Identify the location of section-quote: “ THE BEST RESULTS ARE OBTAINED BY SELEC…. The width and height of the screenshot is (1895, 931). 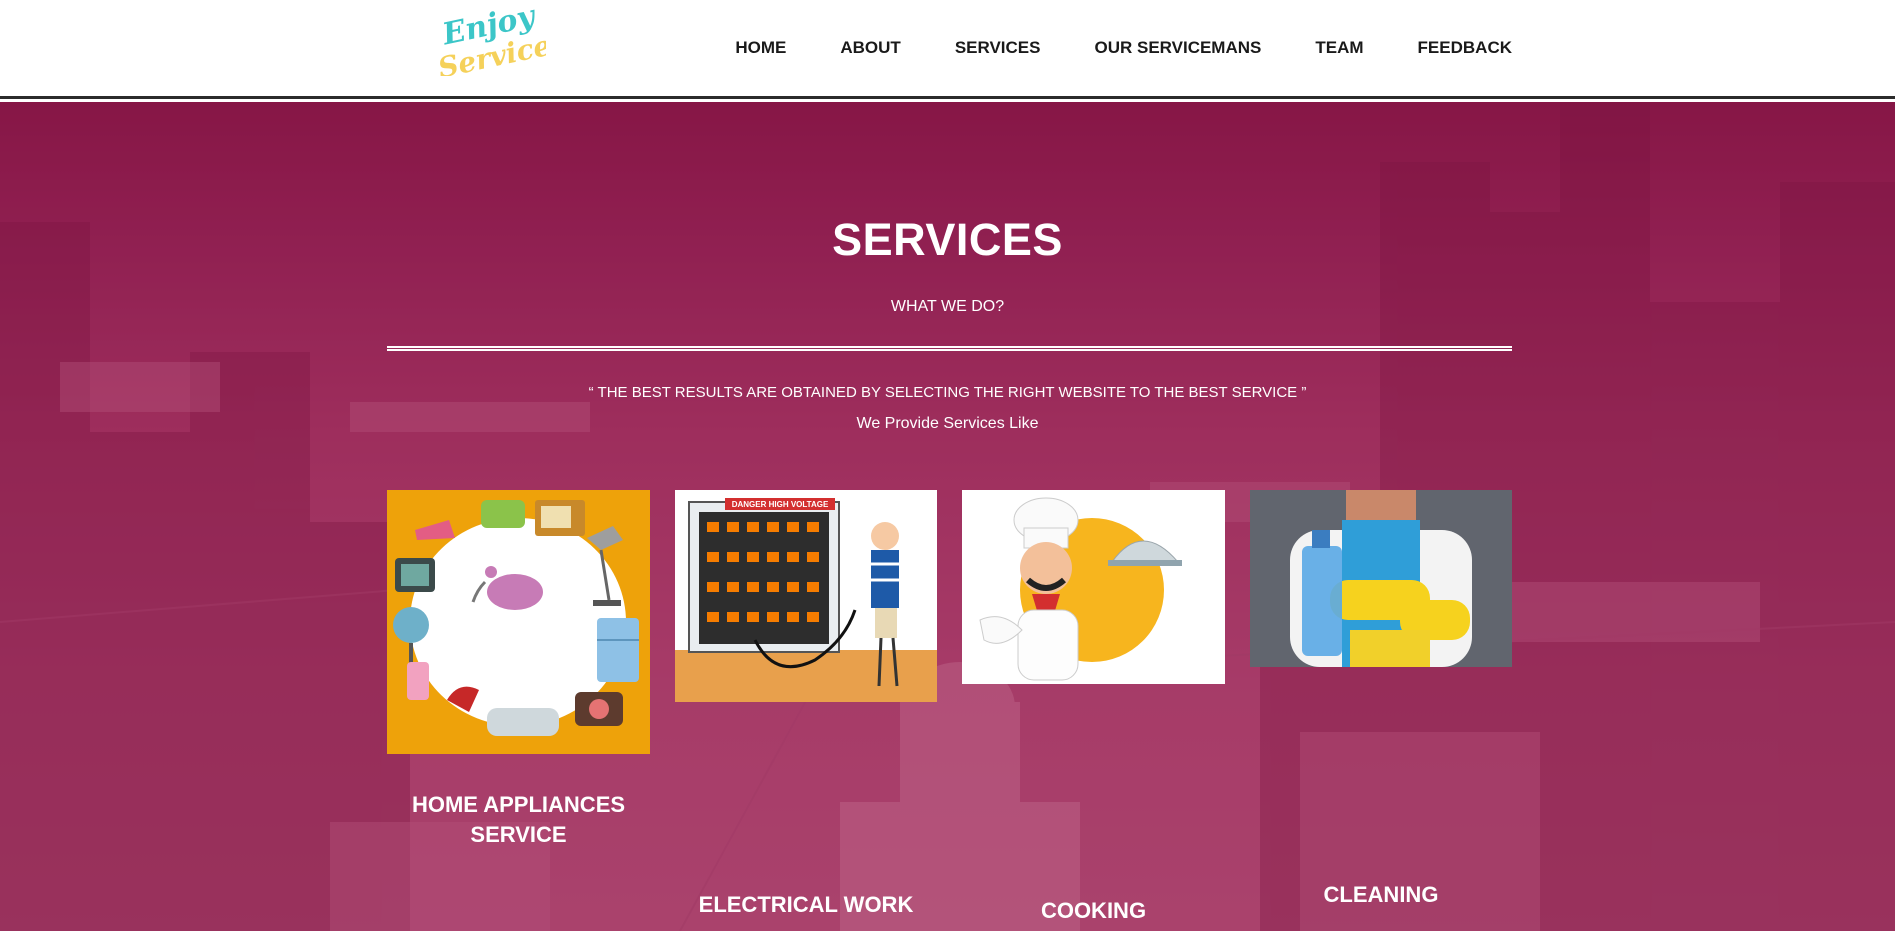
(947, 392).